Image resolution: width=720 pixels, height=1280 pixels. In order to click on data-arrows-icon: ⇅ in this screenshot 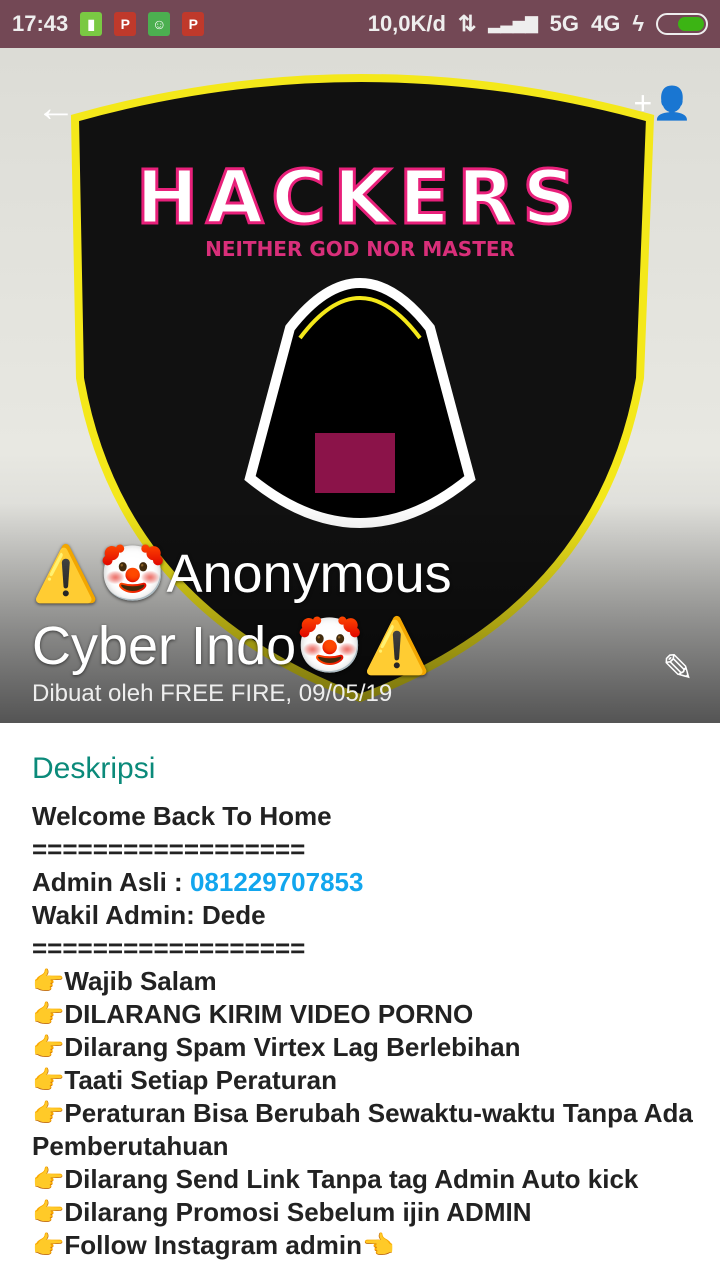, I will do `click(467, 23)`.